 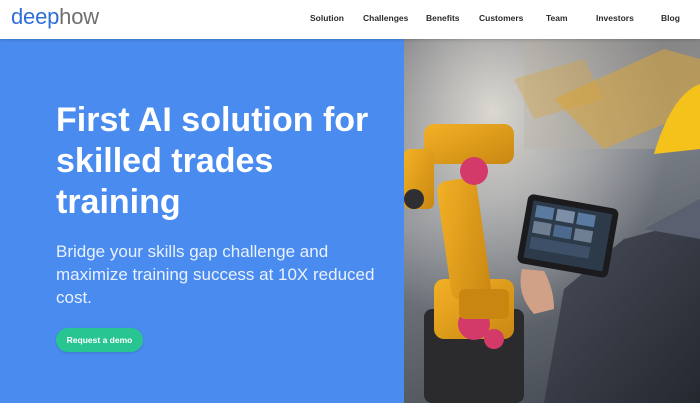 I want to click on deephow-logo: deephow, so click(x=55, y=17).